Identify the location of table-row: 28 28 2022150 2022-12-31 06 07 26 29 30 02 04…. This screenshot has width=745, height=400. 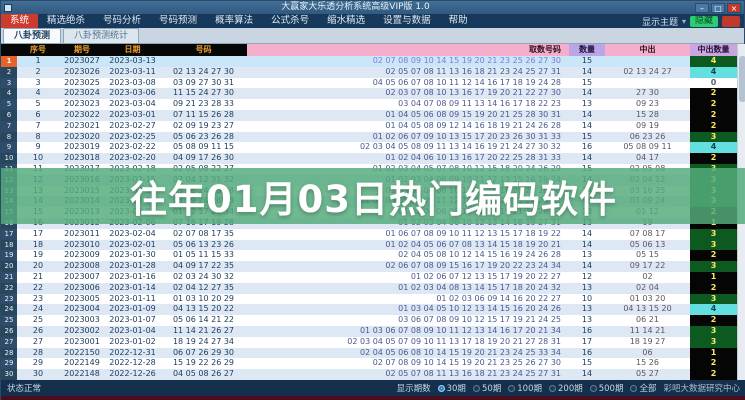
(373, 353).